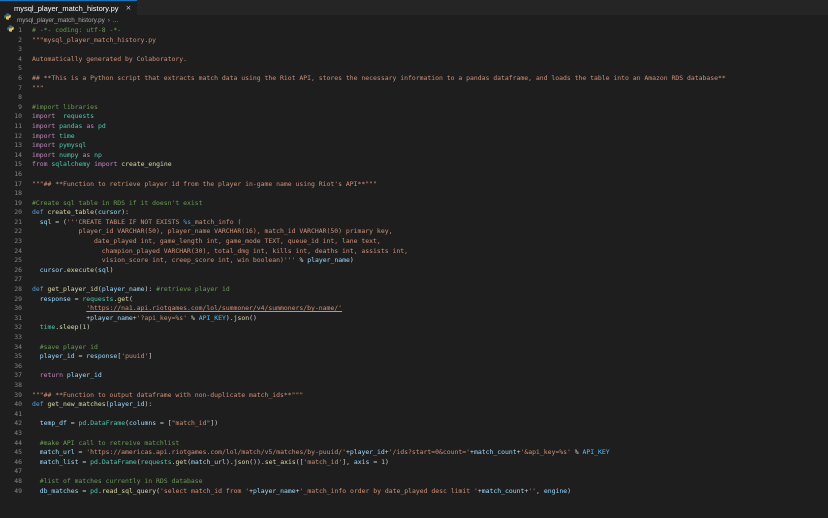  Describe the element at coordinates (414, 156) in the screenshot. I see `code-line: 14 import numpy as np` at that location.